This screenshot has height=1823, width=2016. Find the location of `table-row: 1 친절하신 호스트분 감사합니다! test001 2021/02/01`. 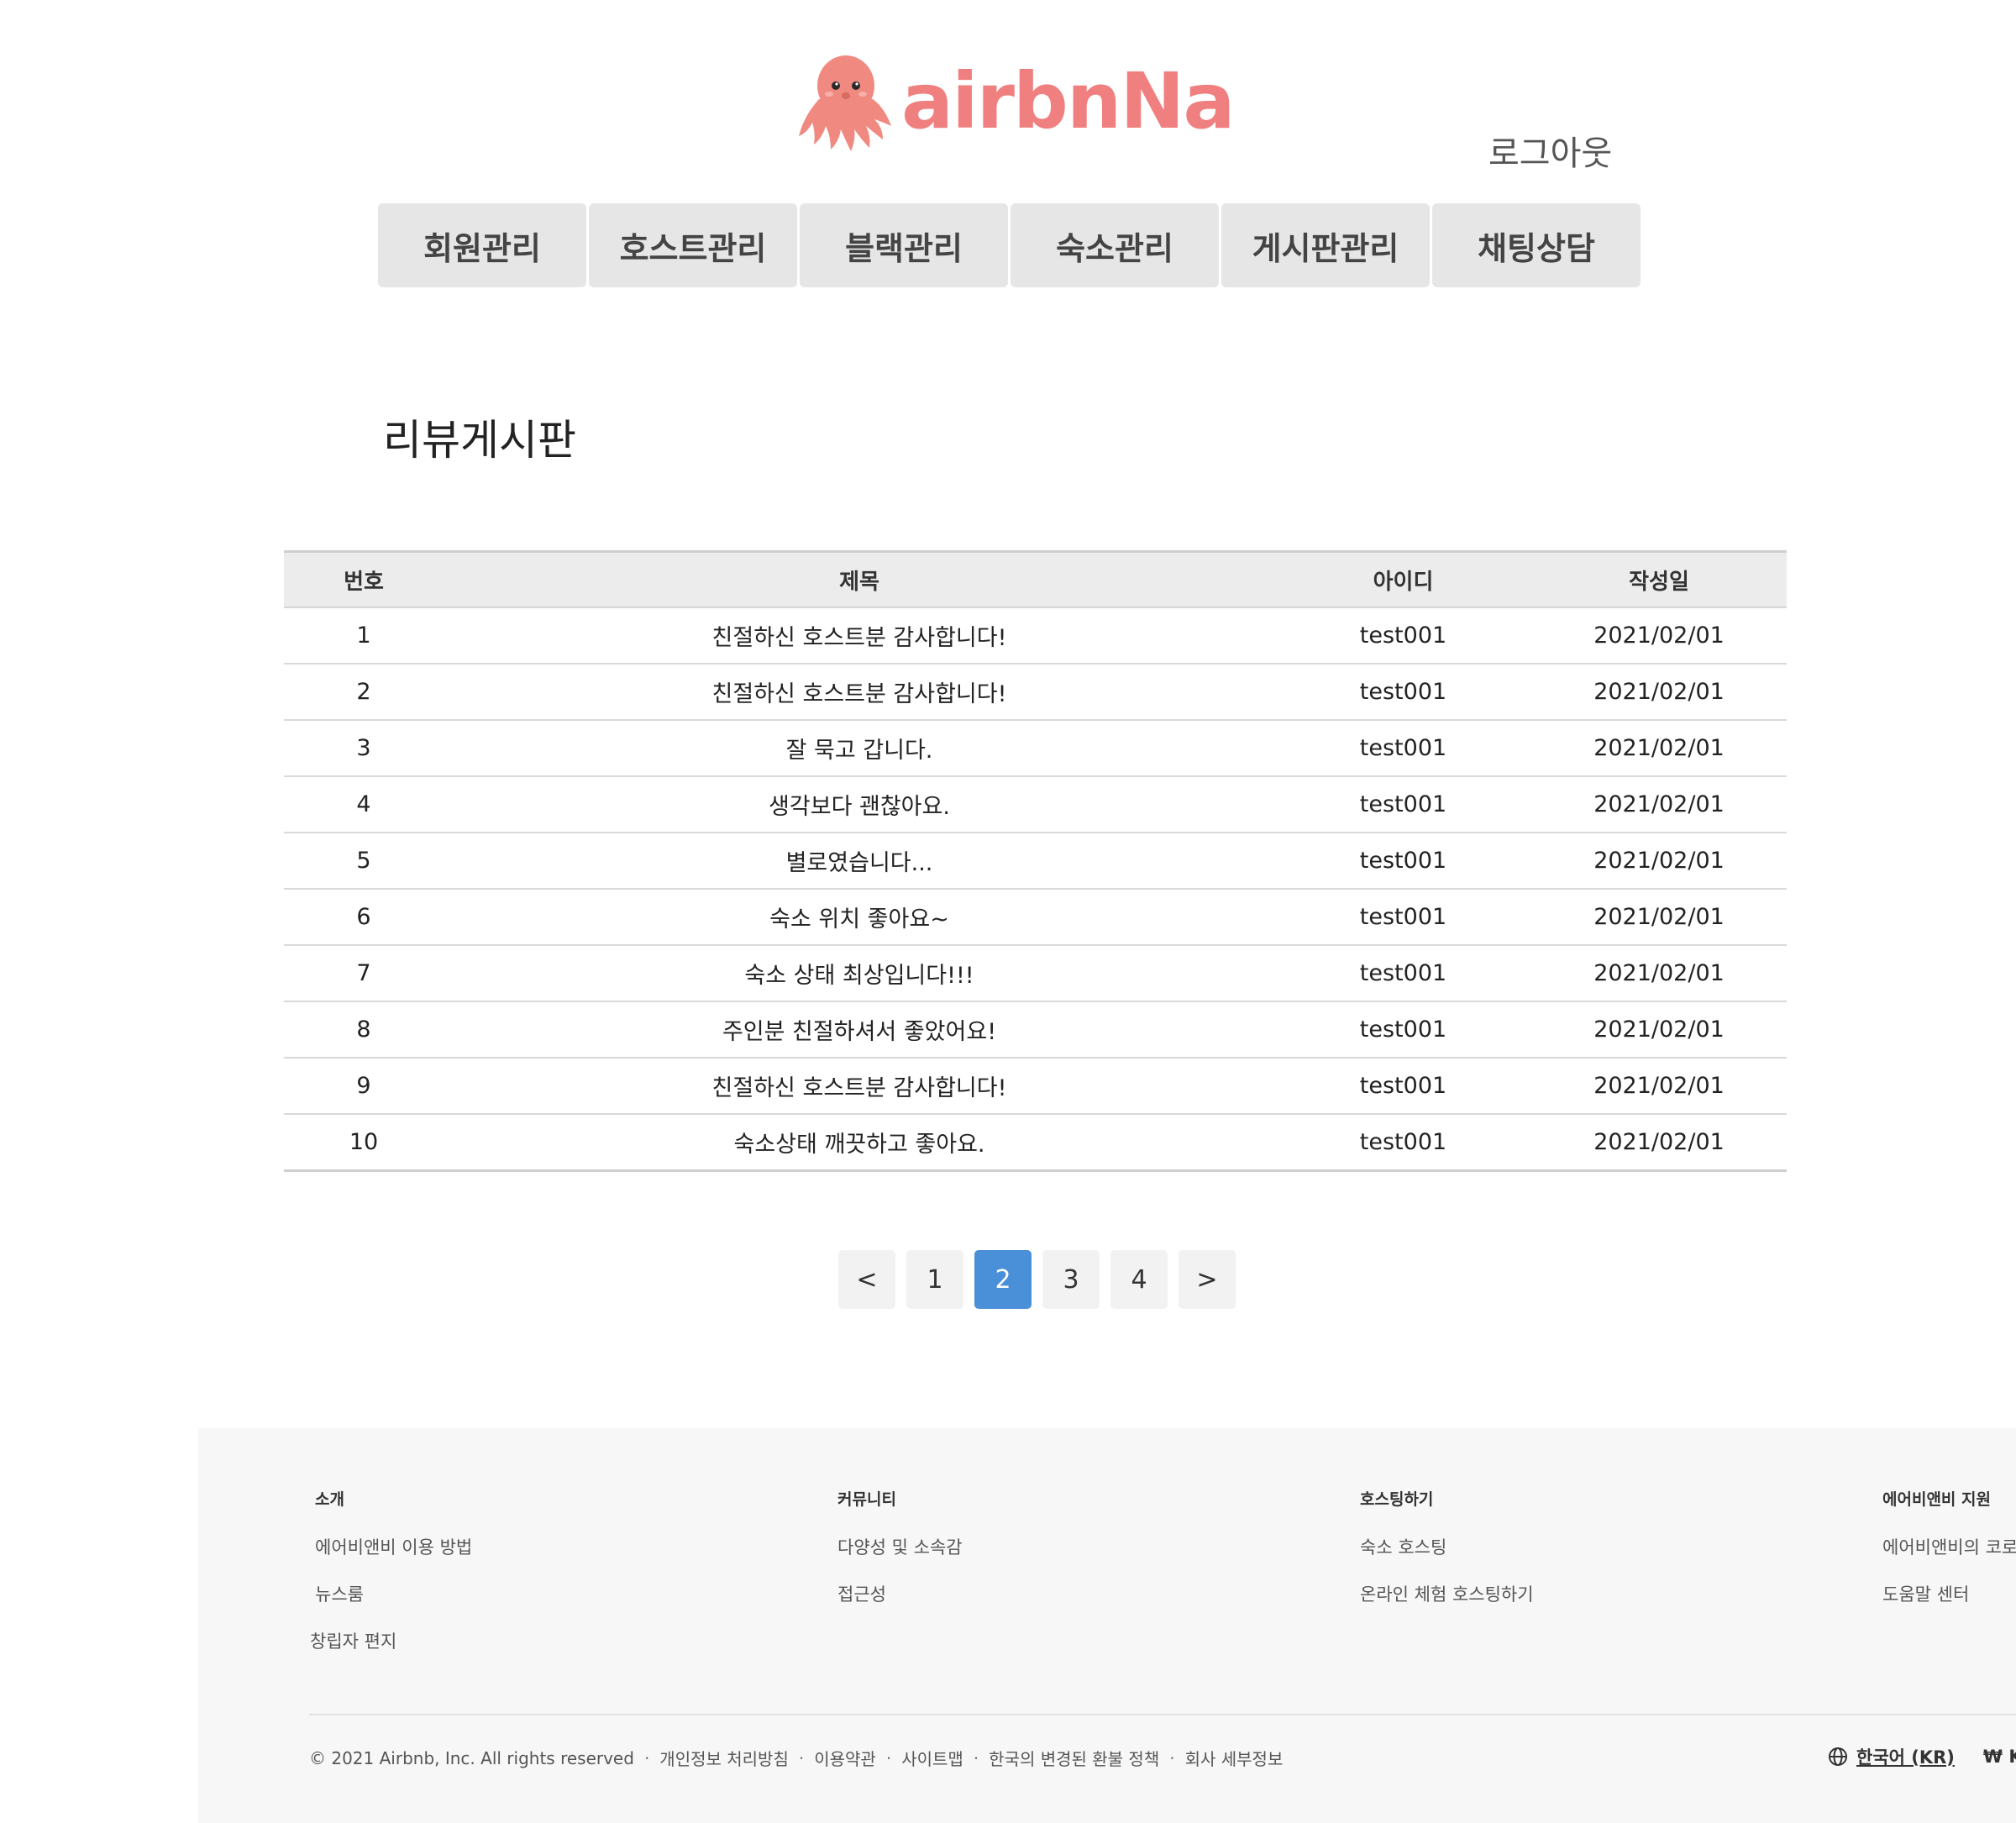

table-row: 1 친절하신 호스트분 감사합니다! test001 2021/02/01 is located at coordinates (1035, 636).